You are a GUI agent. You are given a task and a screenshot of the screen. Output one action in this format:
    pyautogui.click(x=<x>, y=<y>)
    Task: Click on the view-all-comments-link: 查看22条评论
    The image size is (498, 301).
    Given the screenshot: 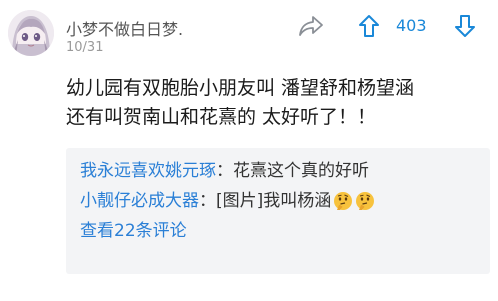 What is the action you would take?
    pyautogui.click(x=278, y=231)
    